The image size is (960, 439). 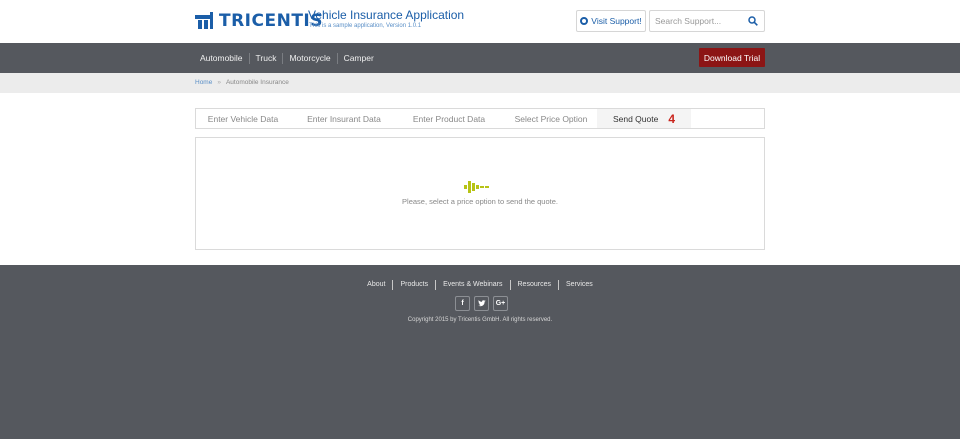 I want to click on search-icon, so click(x=753, y=21).